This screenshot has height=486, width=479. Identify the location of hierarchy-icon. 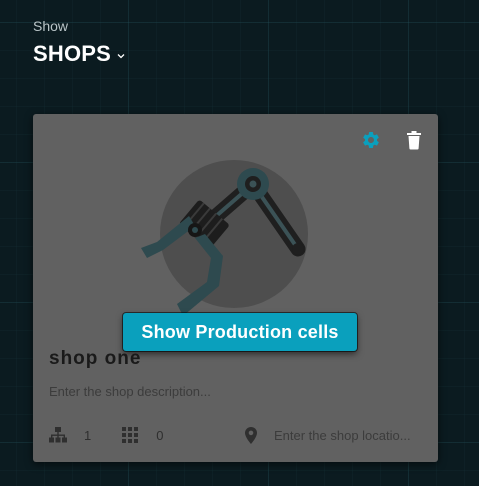
(58, 435).